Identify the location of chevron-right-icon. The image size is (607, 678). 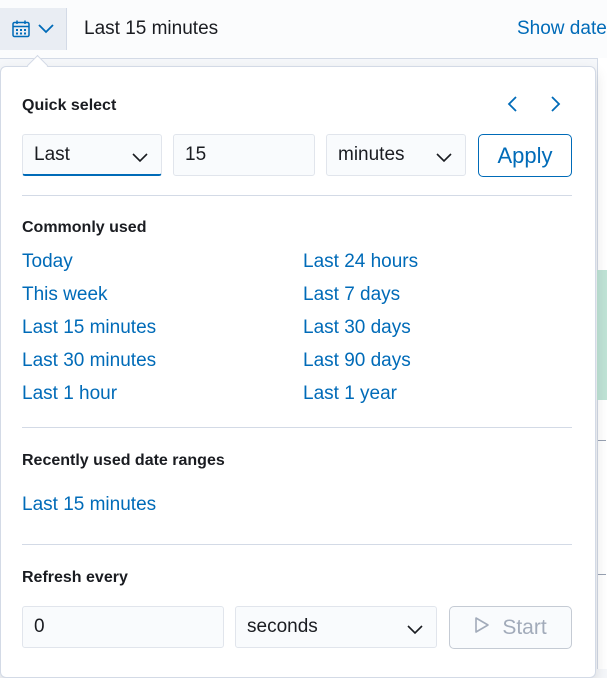
(556, 106).